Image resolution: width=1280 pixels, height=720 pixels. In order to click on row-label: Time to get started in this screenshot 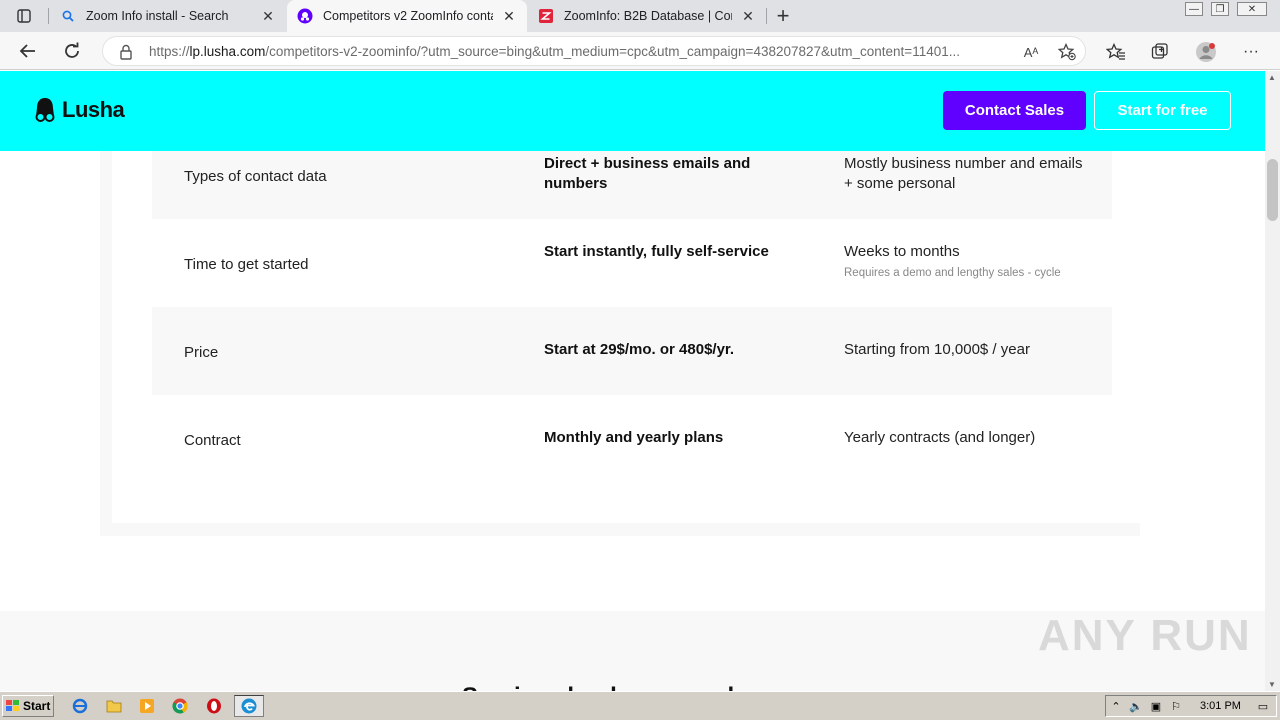, I will do `click(246, 264)`.